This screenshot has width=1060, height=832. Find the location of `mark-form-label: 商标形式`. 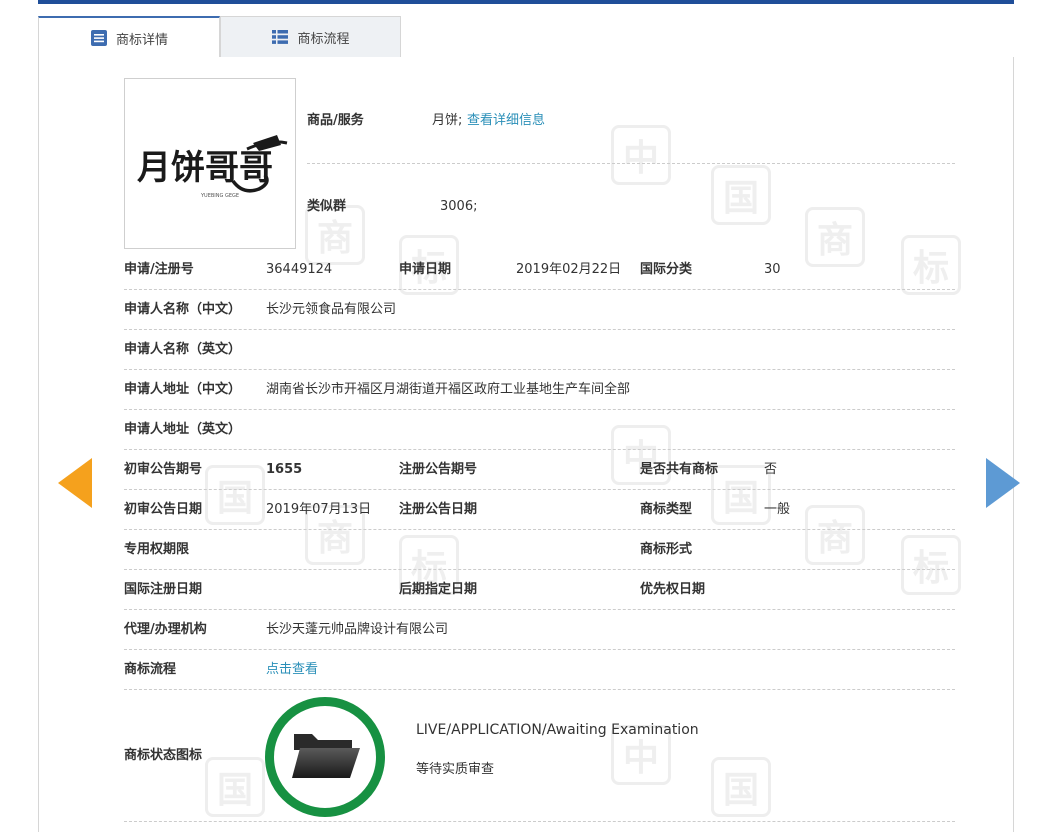

mark-form-label: 商标形式 is located at coordinates (666, 549).